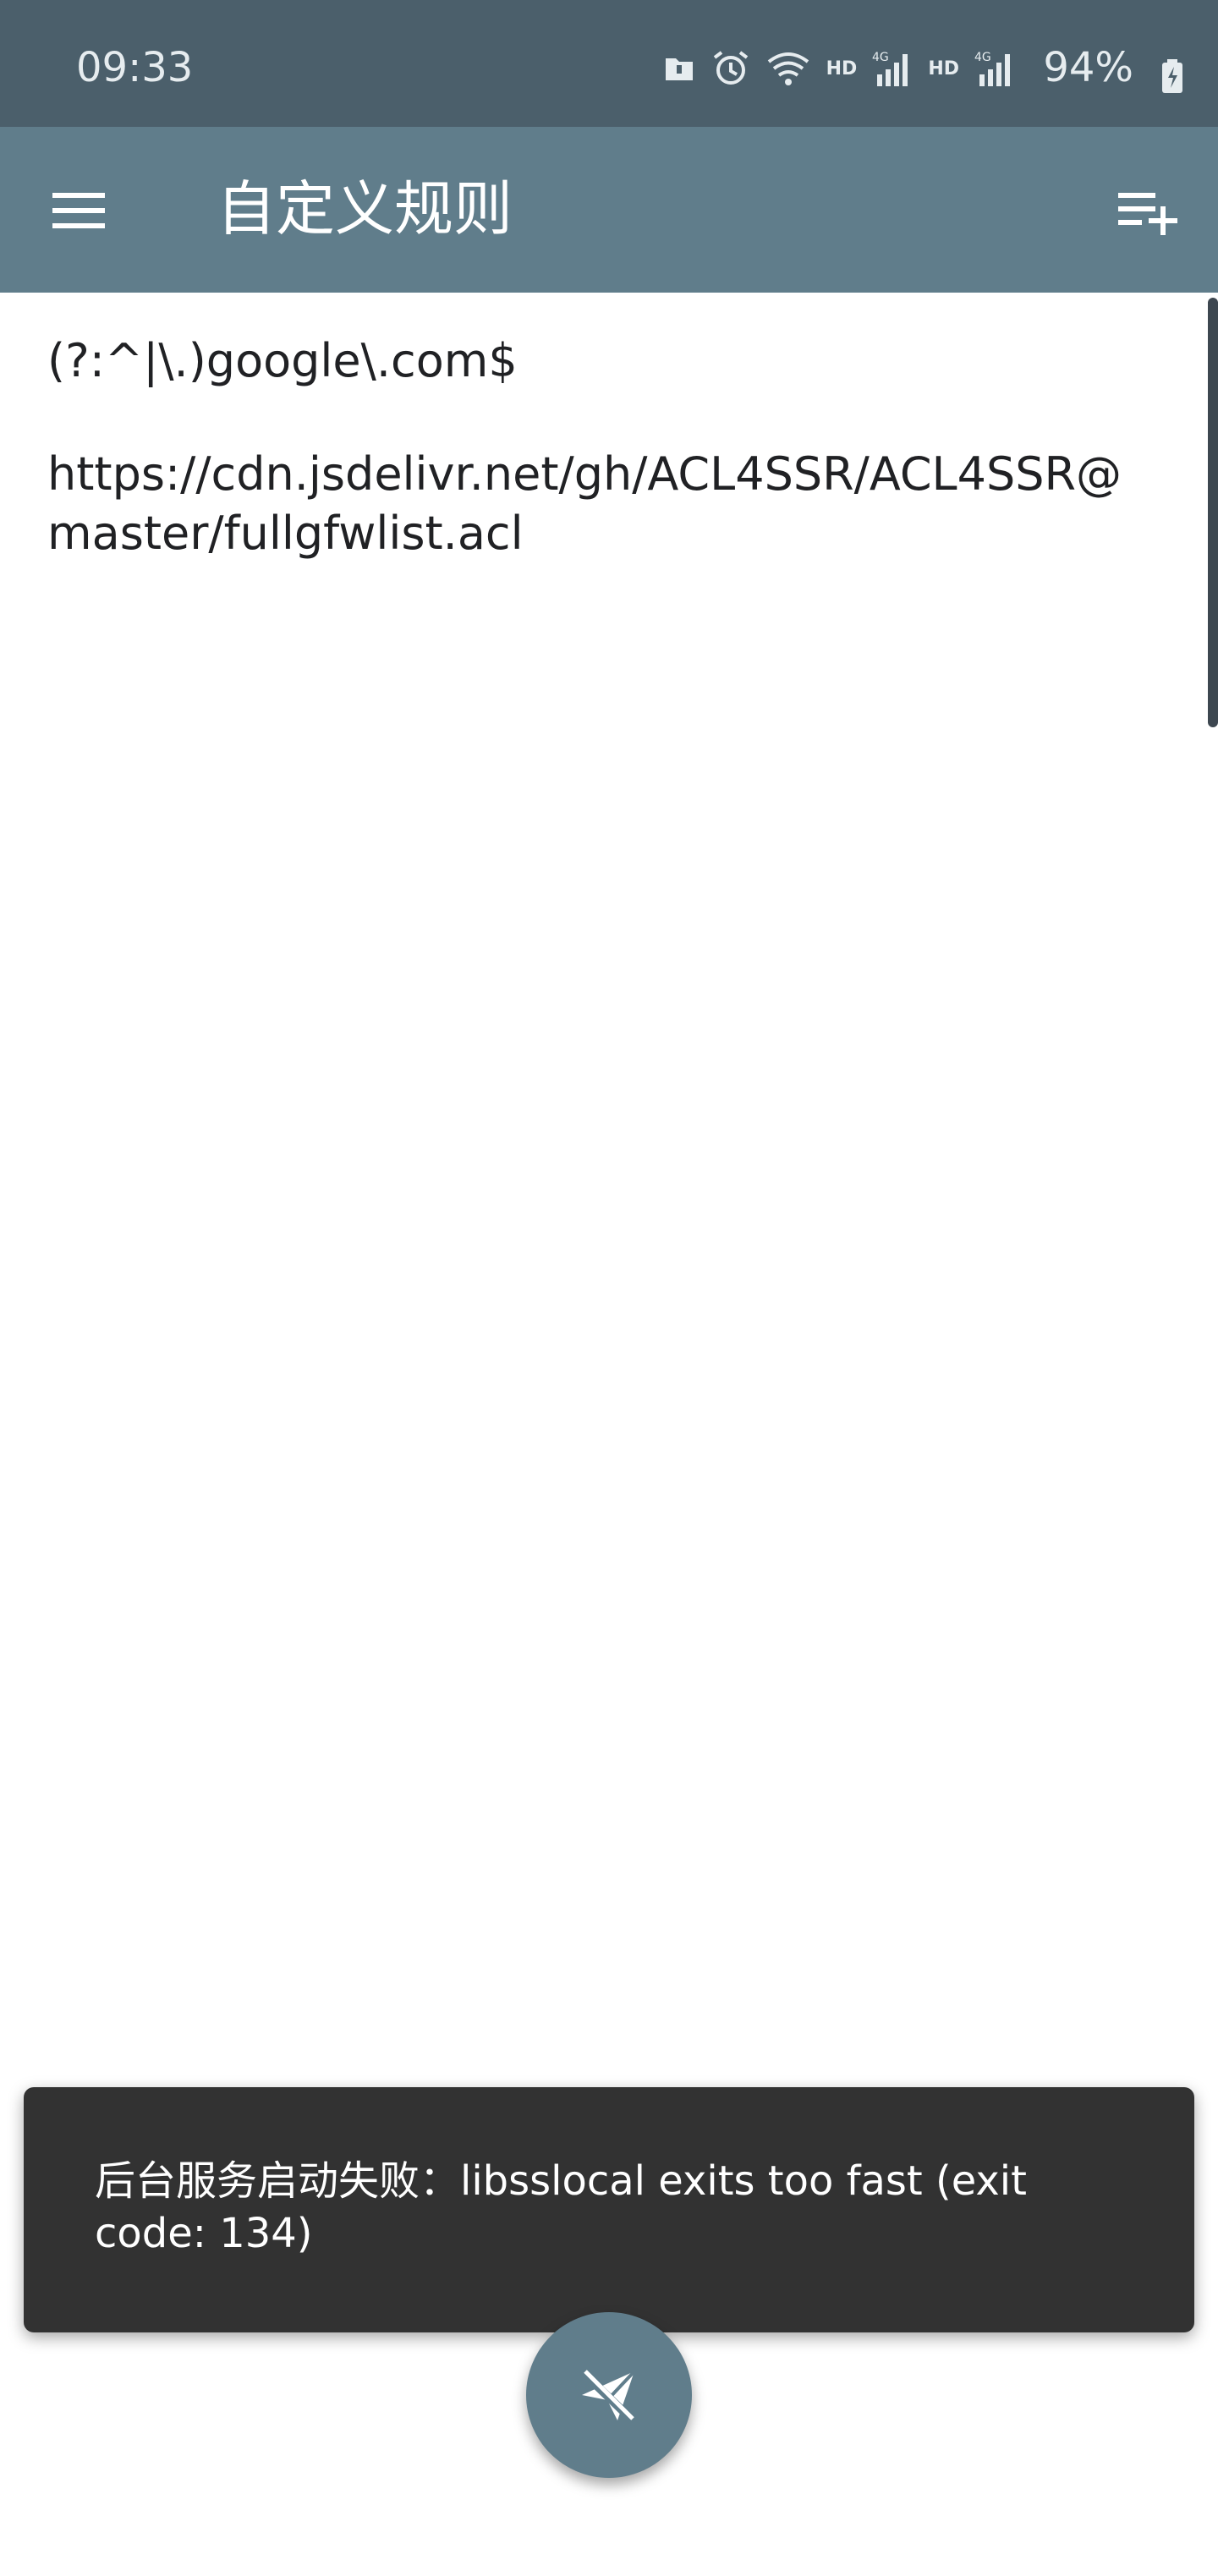 This screenshot has width=1218, height=2576. Describe the element at coordinates (135, 67) in the screenshot. I see `status-time: 09:33` at that location.